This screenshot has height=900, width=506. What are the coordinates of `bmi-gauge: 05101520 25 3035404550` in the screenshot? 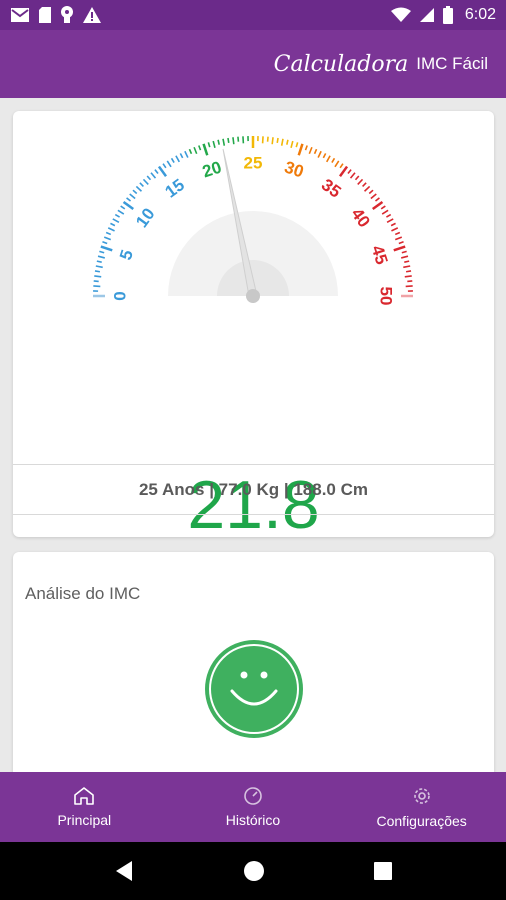 It's located at (253, 221).